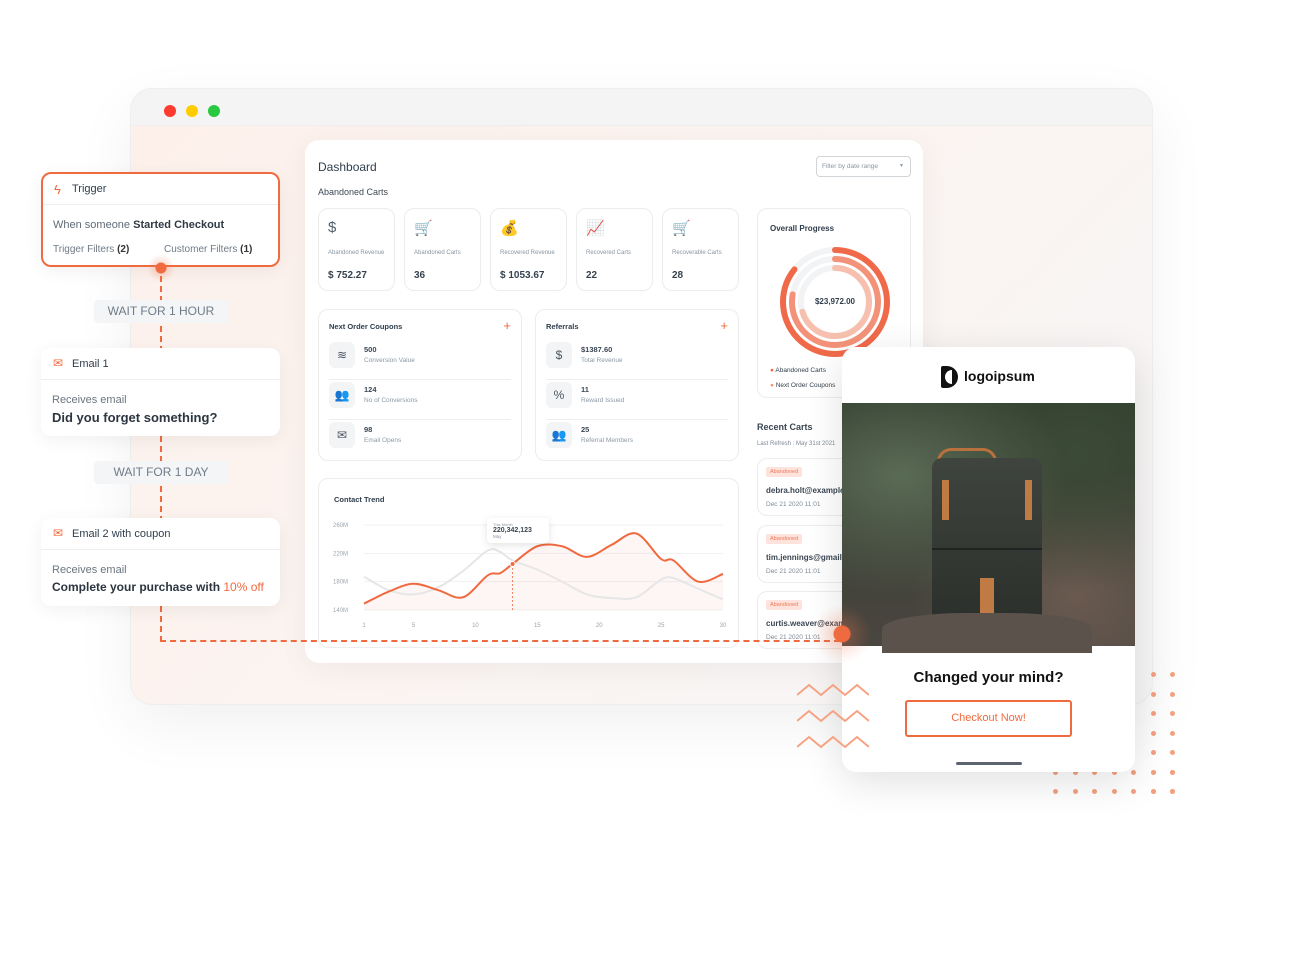  Describe the element at coordinates (585, 389) in the screenshot. I see `item-value: 11` at that location.